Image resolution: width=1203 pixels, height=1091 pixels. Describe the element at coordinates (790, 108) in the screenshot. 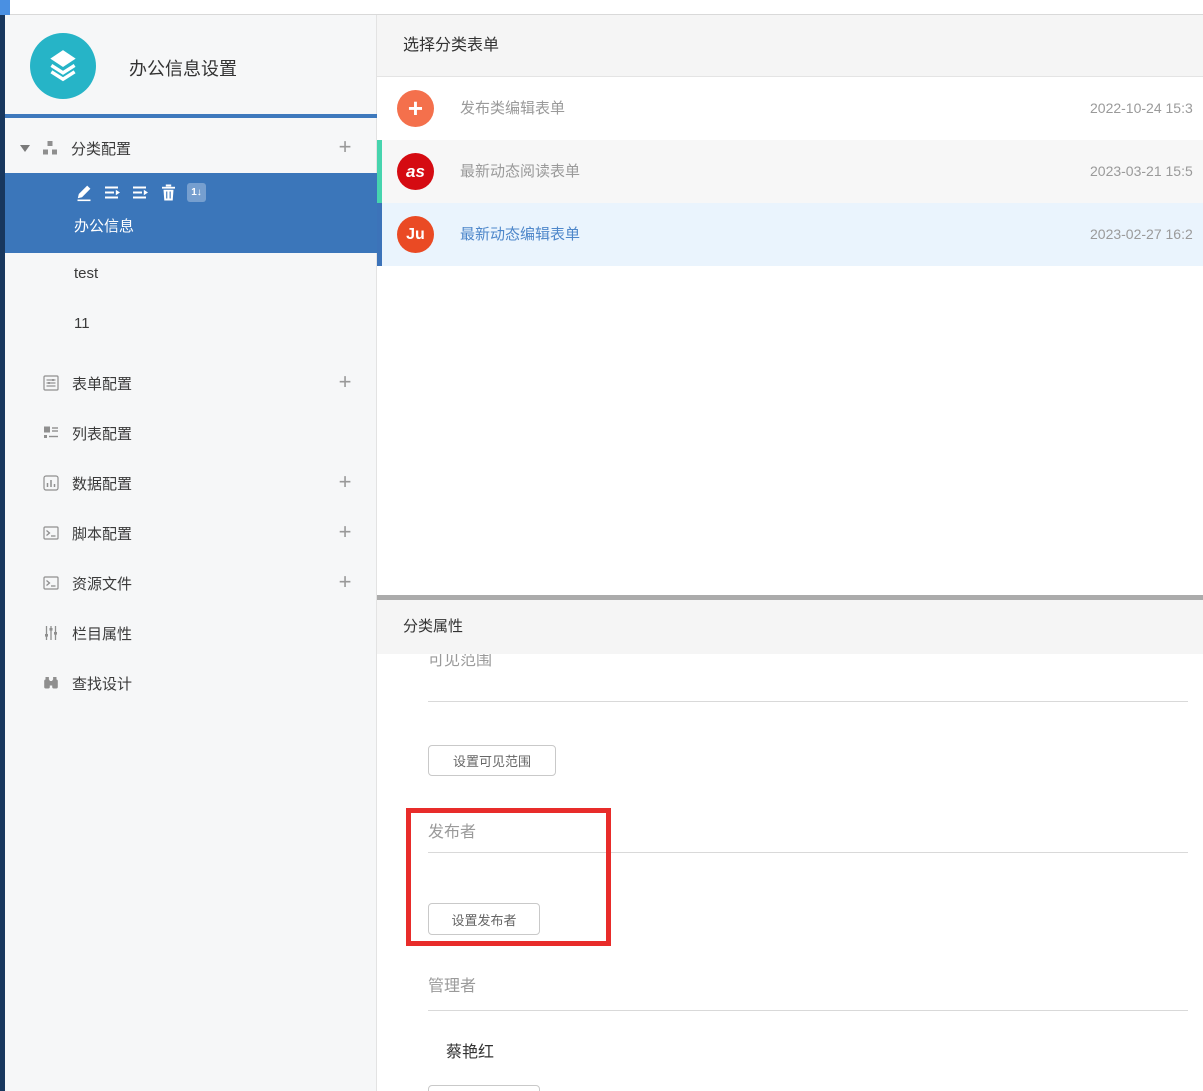

I see `form-row-publish-edit: + 发布类编辑表单 2022-10-24 15:3` at that location.